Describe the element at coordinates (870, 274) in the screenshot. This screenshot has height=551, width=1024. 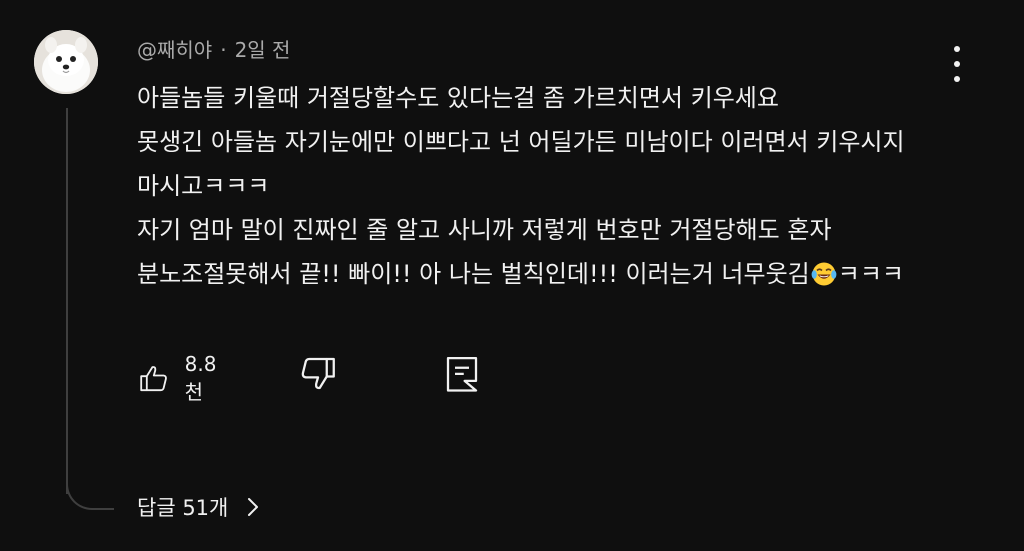
I see `comment-line-suffix: ㅋㅋㅋ` at that location.